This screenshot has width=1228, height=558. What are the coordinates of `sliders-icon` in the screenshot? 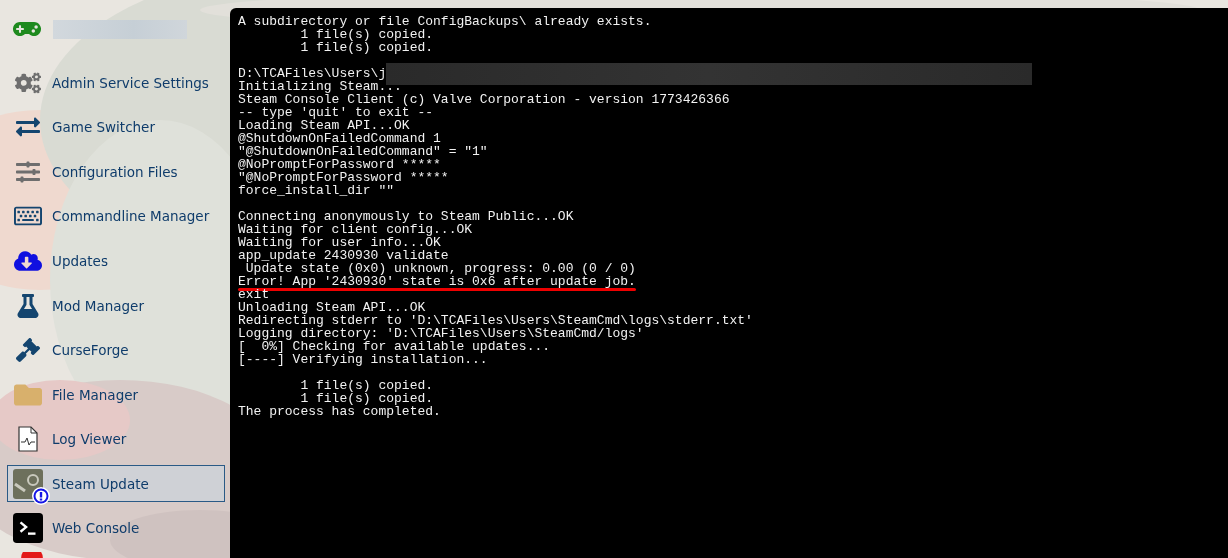 It's located at (28, 171).